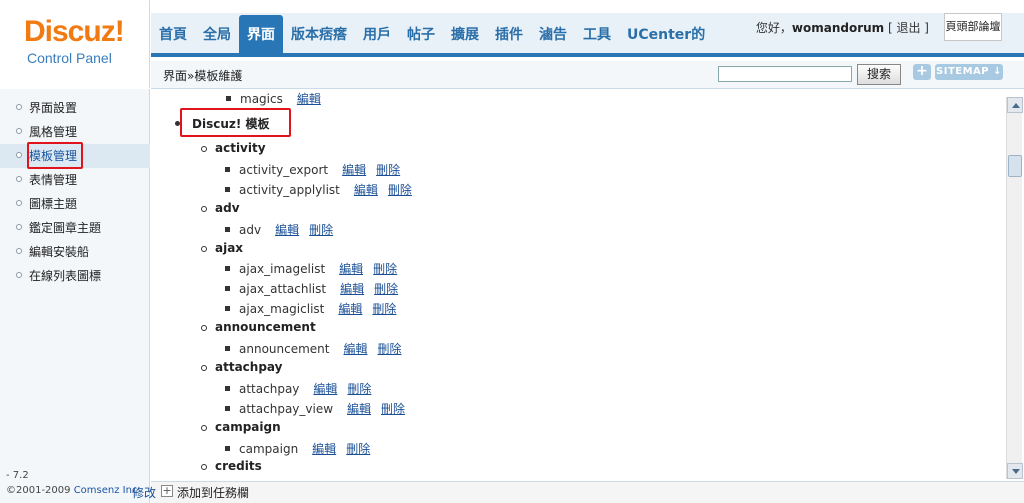 The height and width of the screenshot is (503, 1024). I want to click on head-box: 頁頭部論壇, so click(973, 27).